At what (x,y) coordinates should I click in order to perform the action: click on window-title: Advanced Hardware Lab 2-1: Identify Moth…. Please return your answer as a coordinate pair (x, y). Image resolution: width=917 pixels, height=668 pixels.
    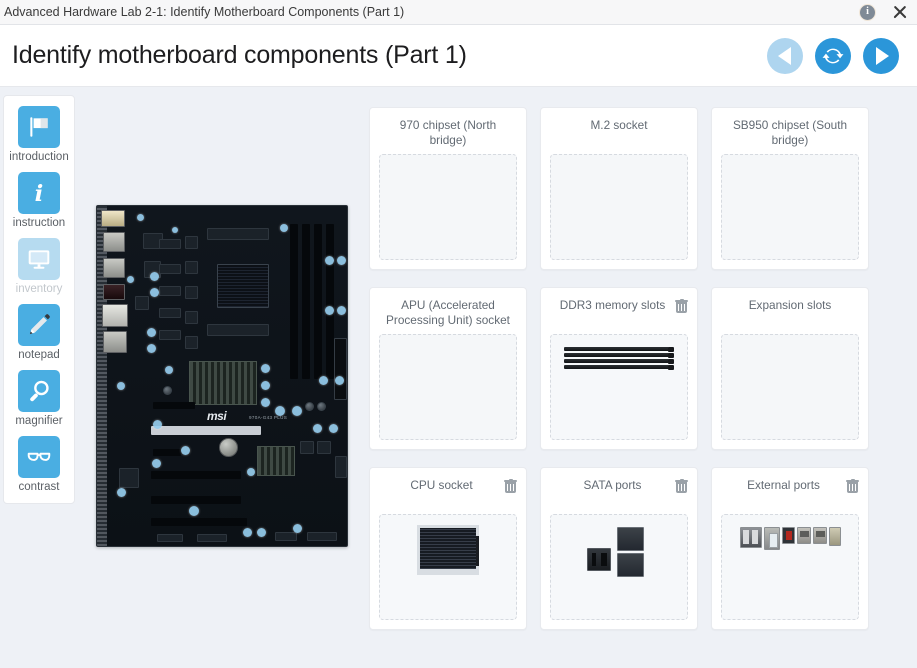
    Looking at the image, I should click on (204, 12).